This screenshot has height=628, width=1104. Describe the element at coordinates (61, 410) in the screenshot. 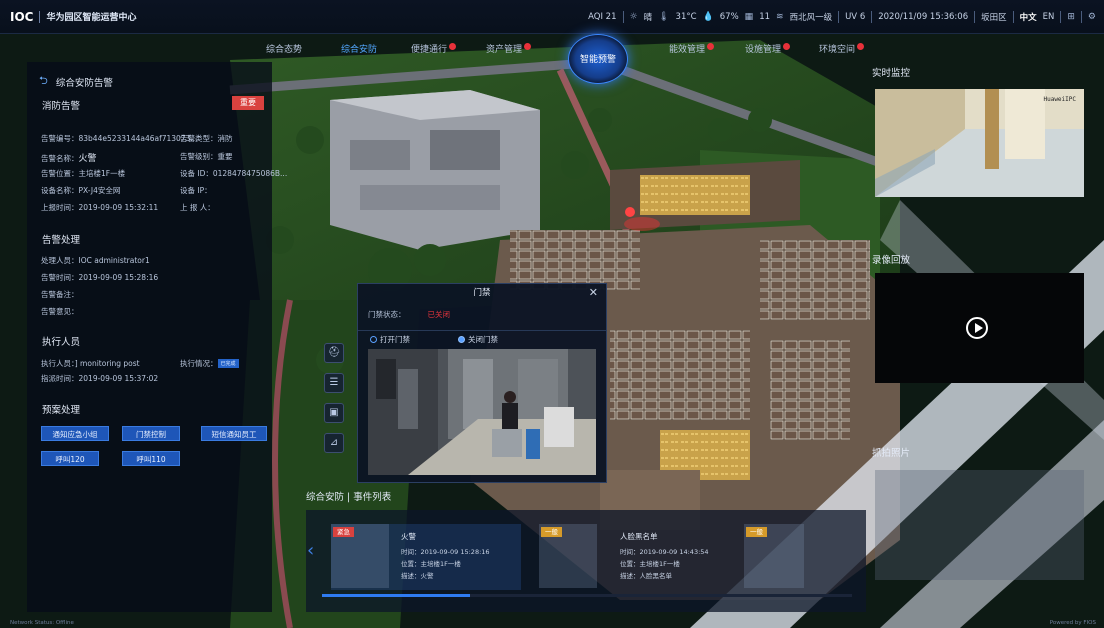

I see `plan-section-title: 预案处理` at that location.